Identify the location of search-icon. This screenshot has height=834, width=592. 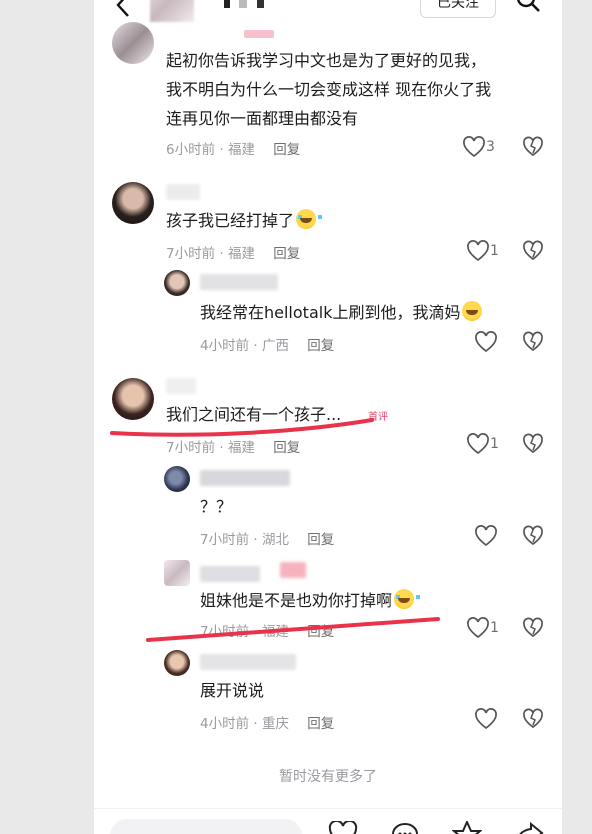
(528, 7).